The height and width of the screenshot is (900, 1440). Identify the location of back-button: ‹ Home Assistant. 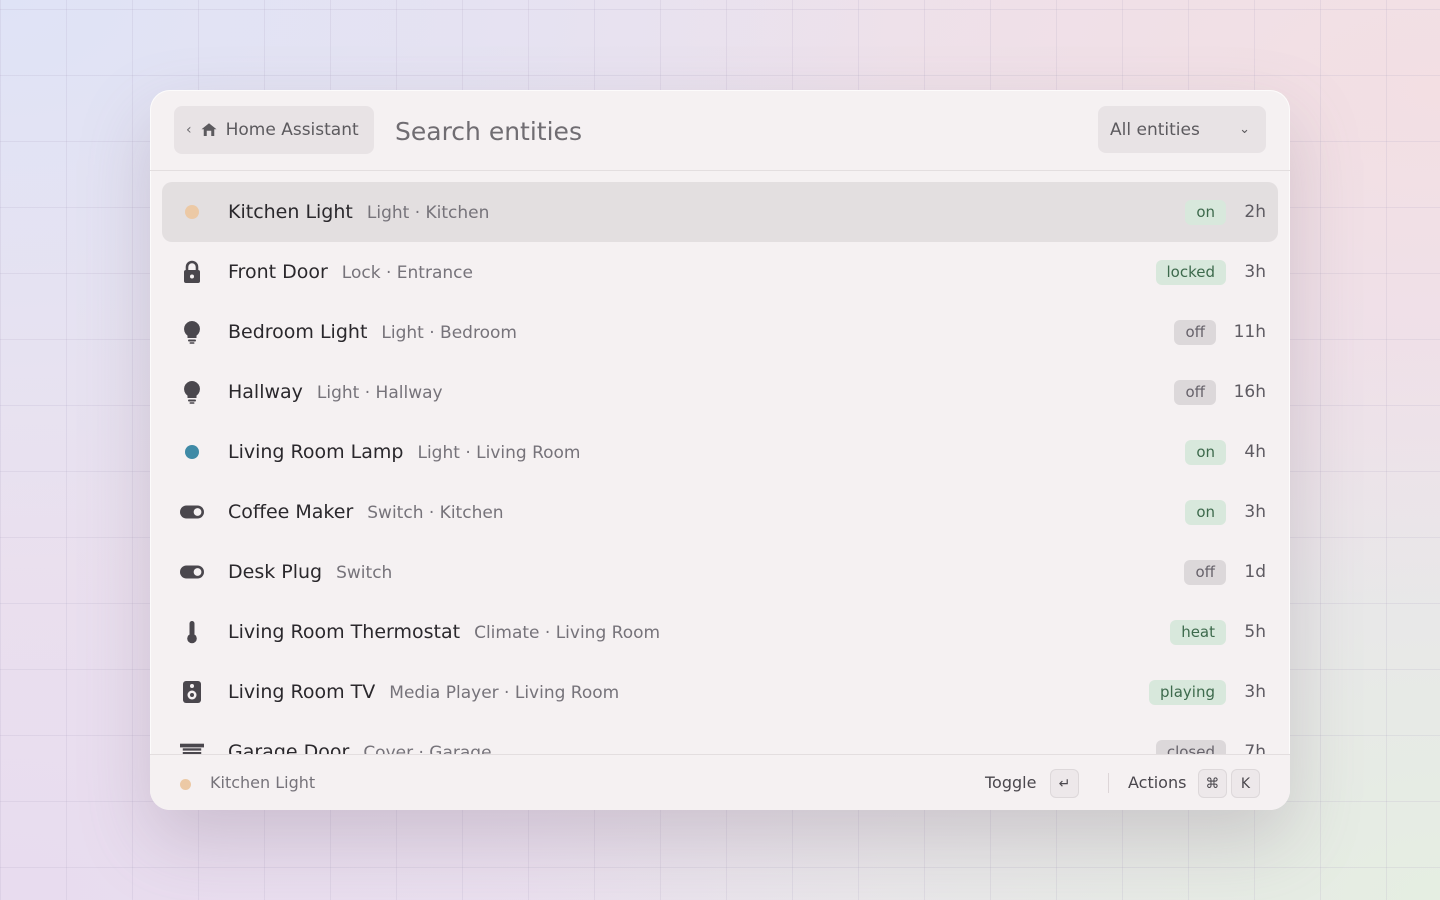
(274, 130).